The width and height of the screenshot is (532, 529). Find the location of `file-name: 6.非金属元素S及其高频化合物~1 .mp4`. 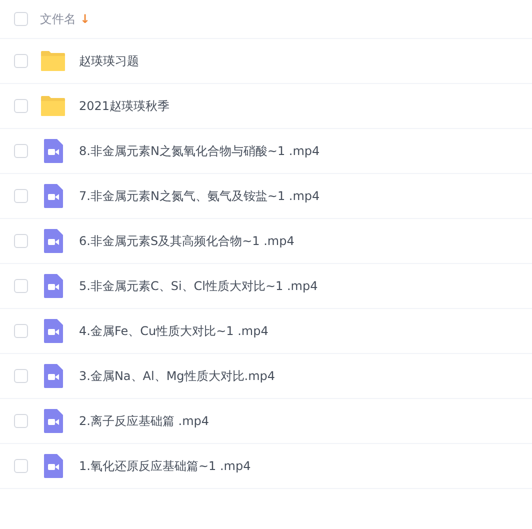

file-name: 6.非金属元素S及其高频化合物~1 .mp4 is located at coordinates (186, 241).